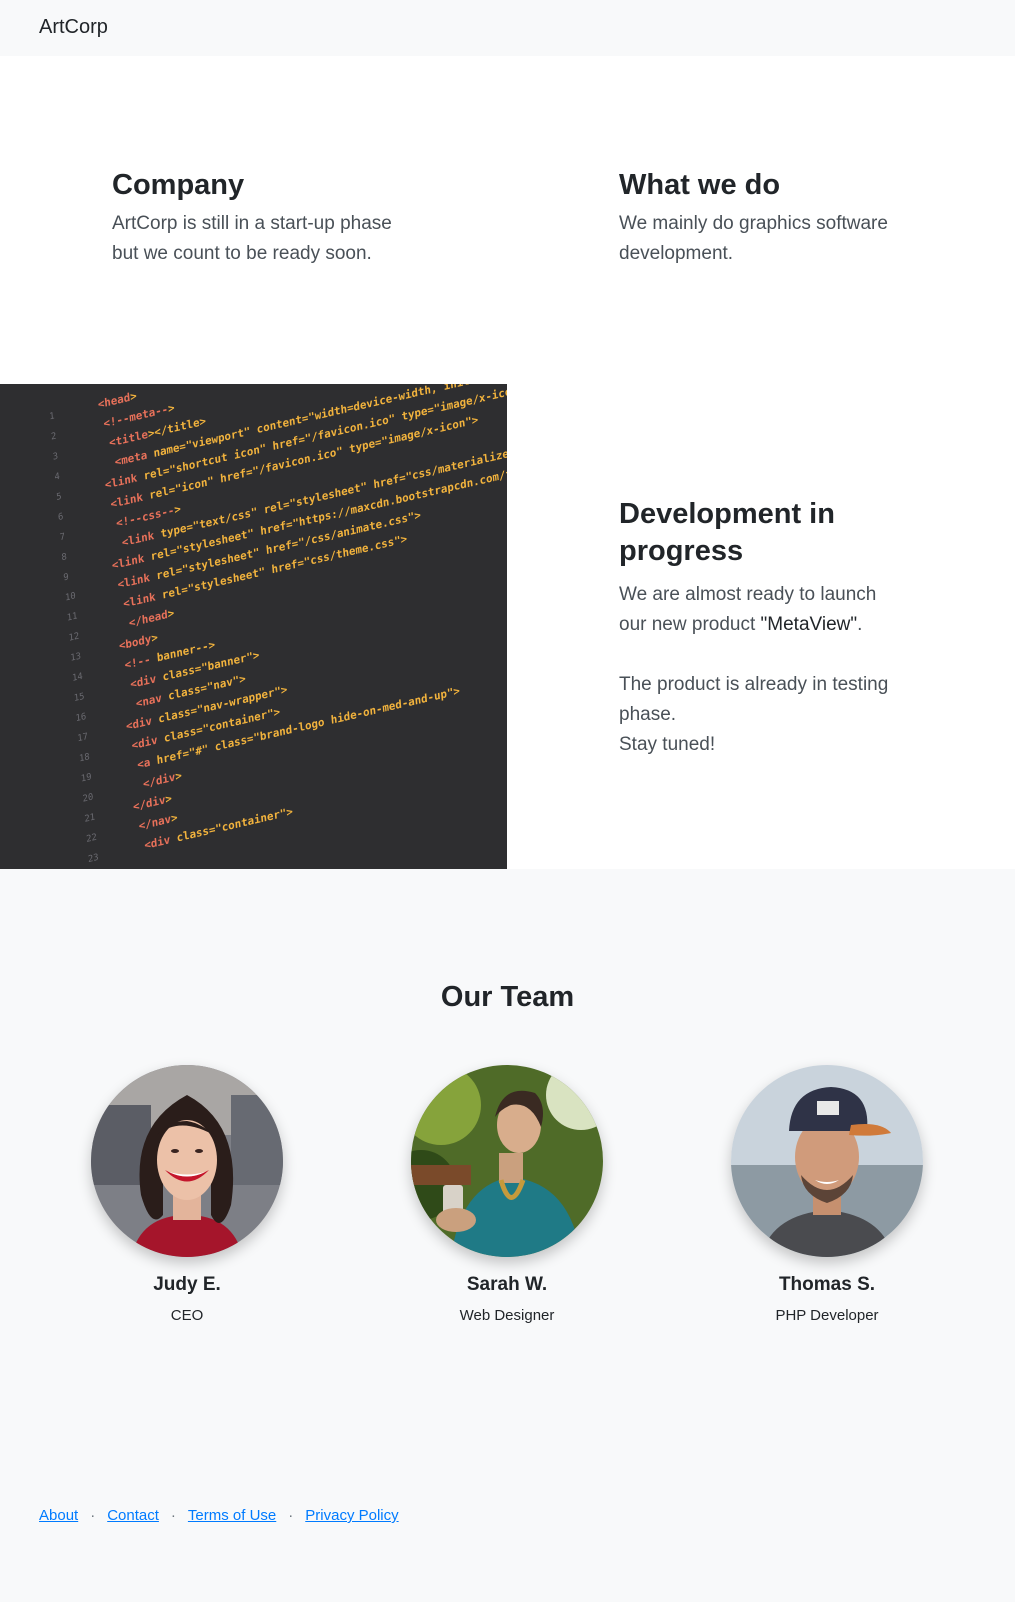  What do you see at coordinates (58, 1515) in the screenshot?
I see `footer-link-about: About` at bounding box center [58, 1515].